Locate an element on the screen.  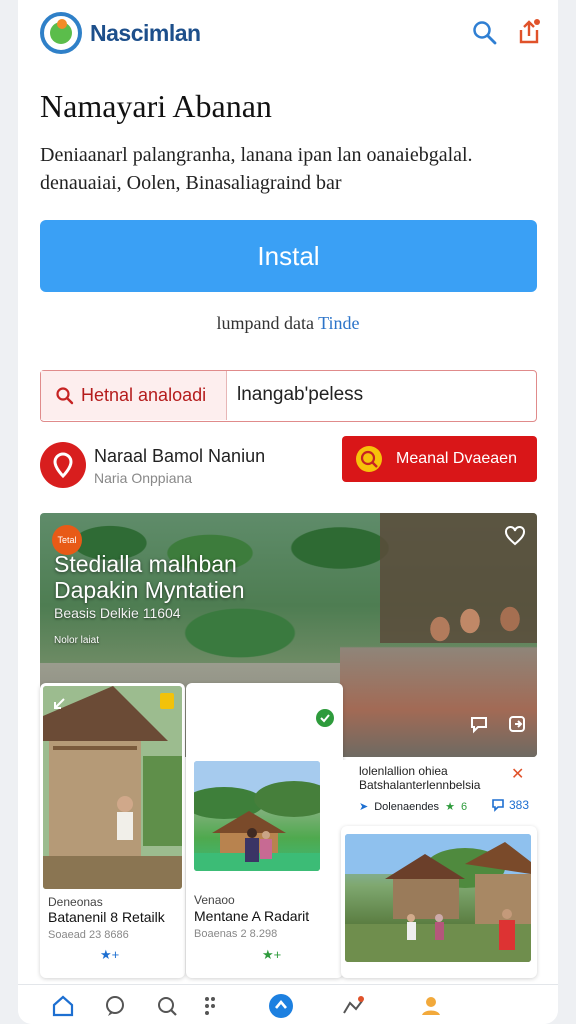
developer-avatar is located at coordinates (63, 465).